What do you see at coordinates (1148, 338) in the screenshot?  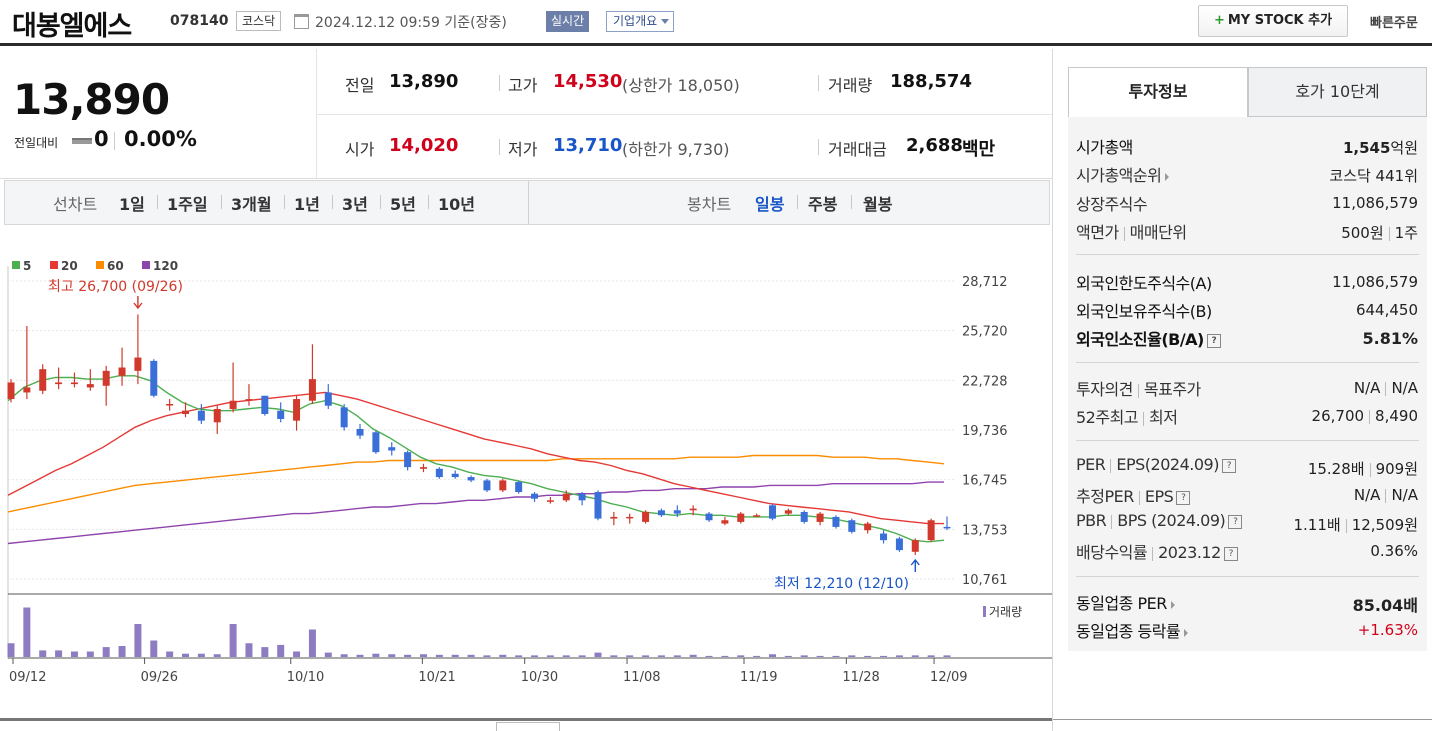 I see `foreign-ratio-label: 외국인소진율(B/A)?` at bounding box center [1148, 338].